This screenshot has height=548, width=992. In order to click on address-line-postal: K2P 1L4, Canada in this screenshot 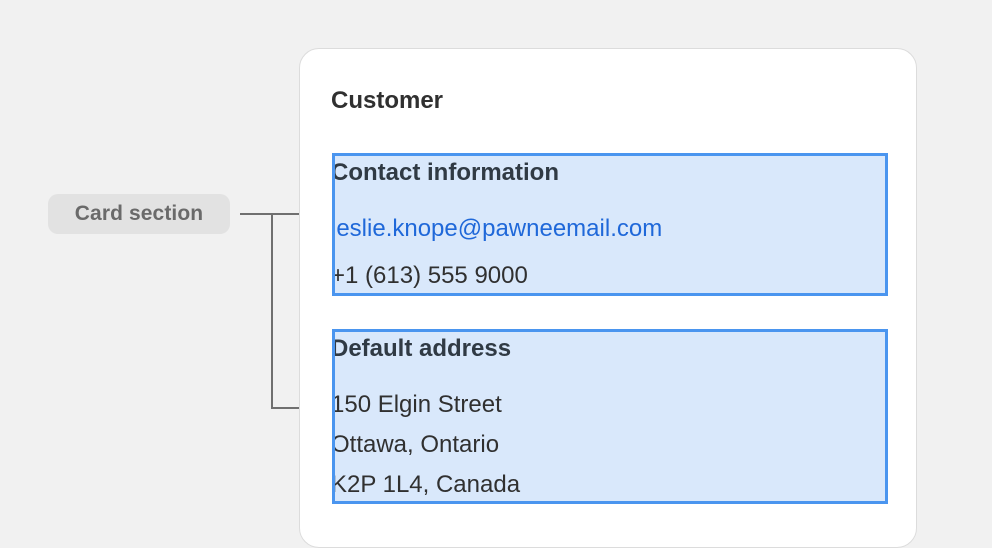, I will do `click(426, 484)`.